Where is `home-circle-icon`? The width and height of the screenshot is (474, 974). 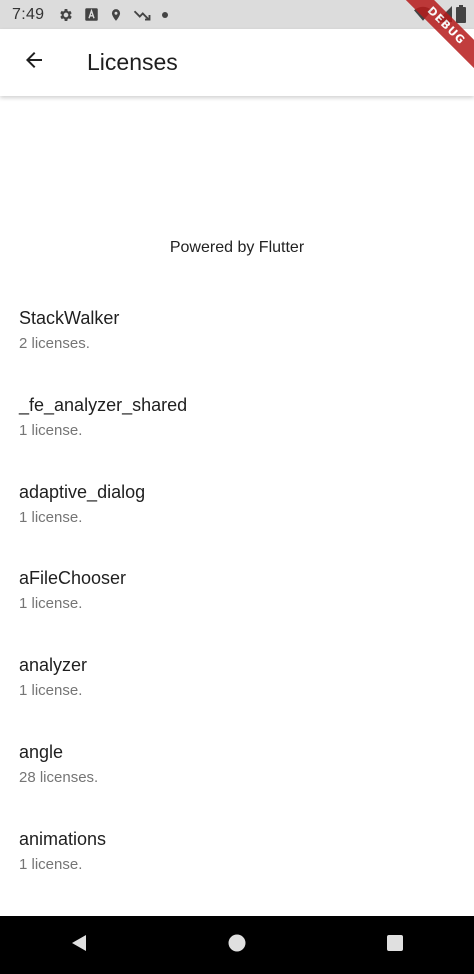 home-circle-icon is located at coordinates (237, 945).